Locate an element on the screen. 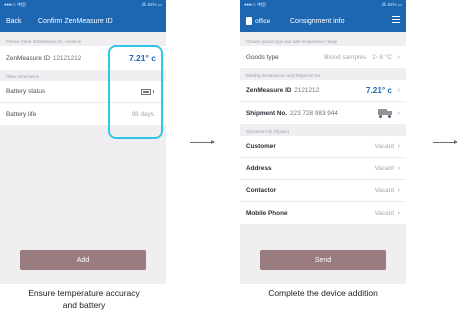 The width and height of the screenshot is (457, 313). address-row: Address Vacant › is located at coordinates (323, 169).